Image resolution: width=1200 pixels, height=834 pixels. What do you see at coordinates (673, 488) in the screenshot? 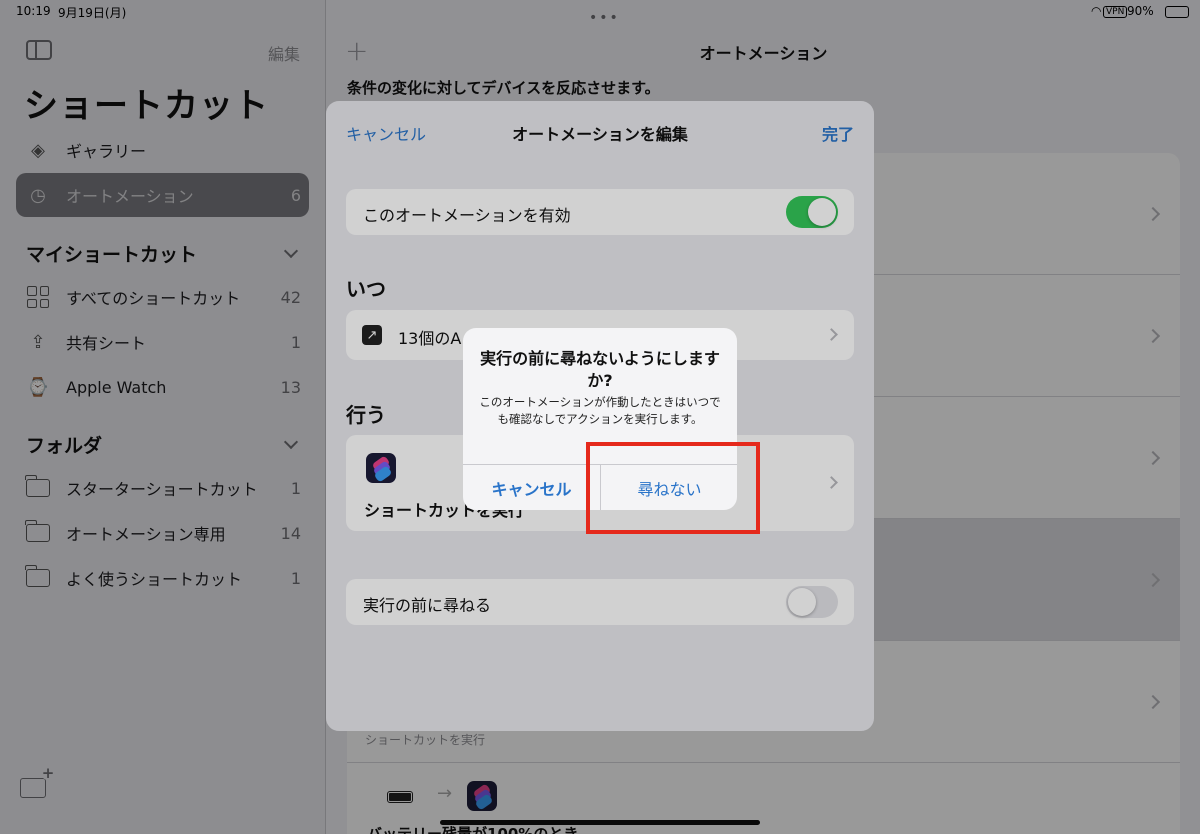
I see `annotation-highlight-box` at bounding box center [673, 488].